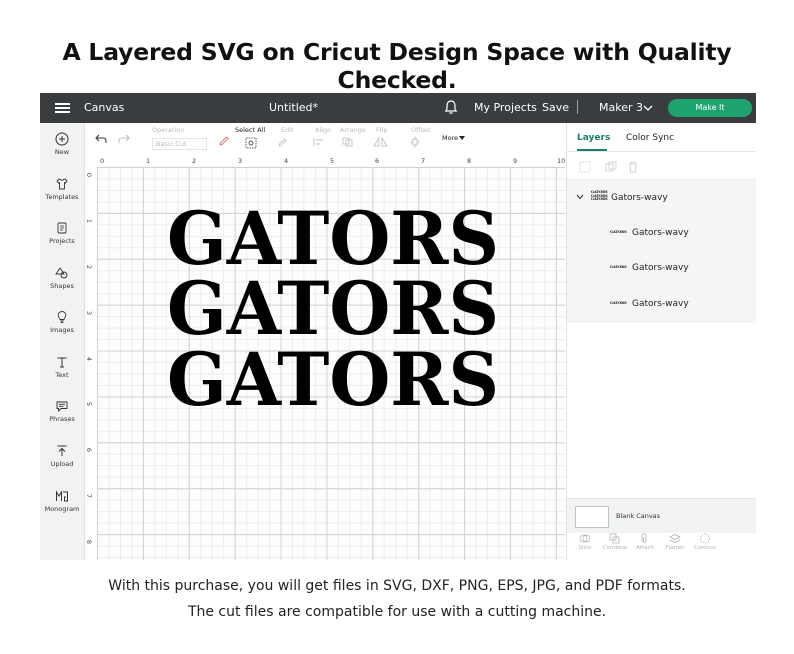 The height and width of the screenshot is (654, 794). What do you see at coordinates (599, 196) in the screenshot?
I see `layer-thumbnail: GATORS GATORS GATORS` at bounding box center [599, 196].